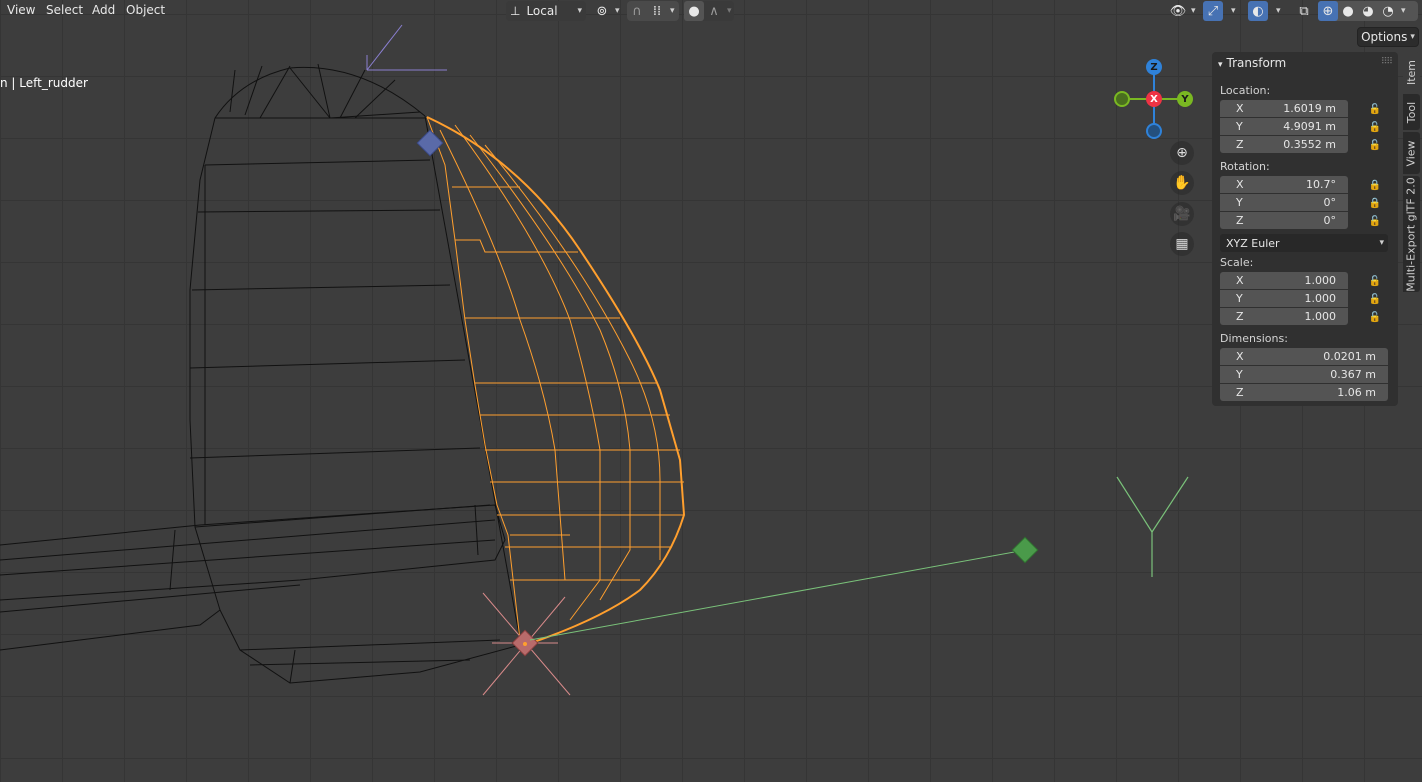  What do you see at coordinates (1252, 63) in the screenshot?
I see `transform-panel-header: ▾ Transform` at bounding box center [1252, 63].